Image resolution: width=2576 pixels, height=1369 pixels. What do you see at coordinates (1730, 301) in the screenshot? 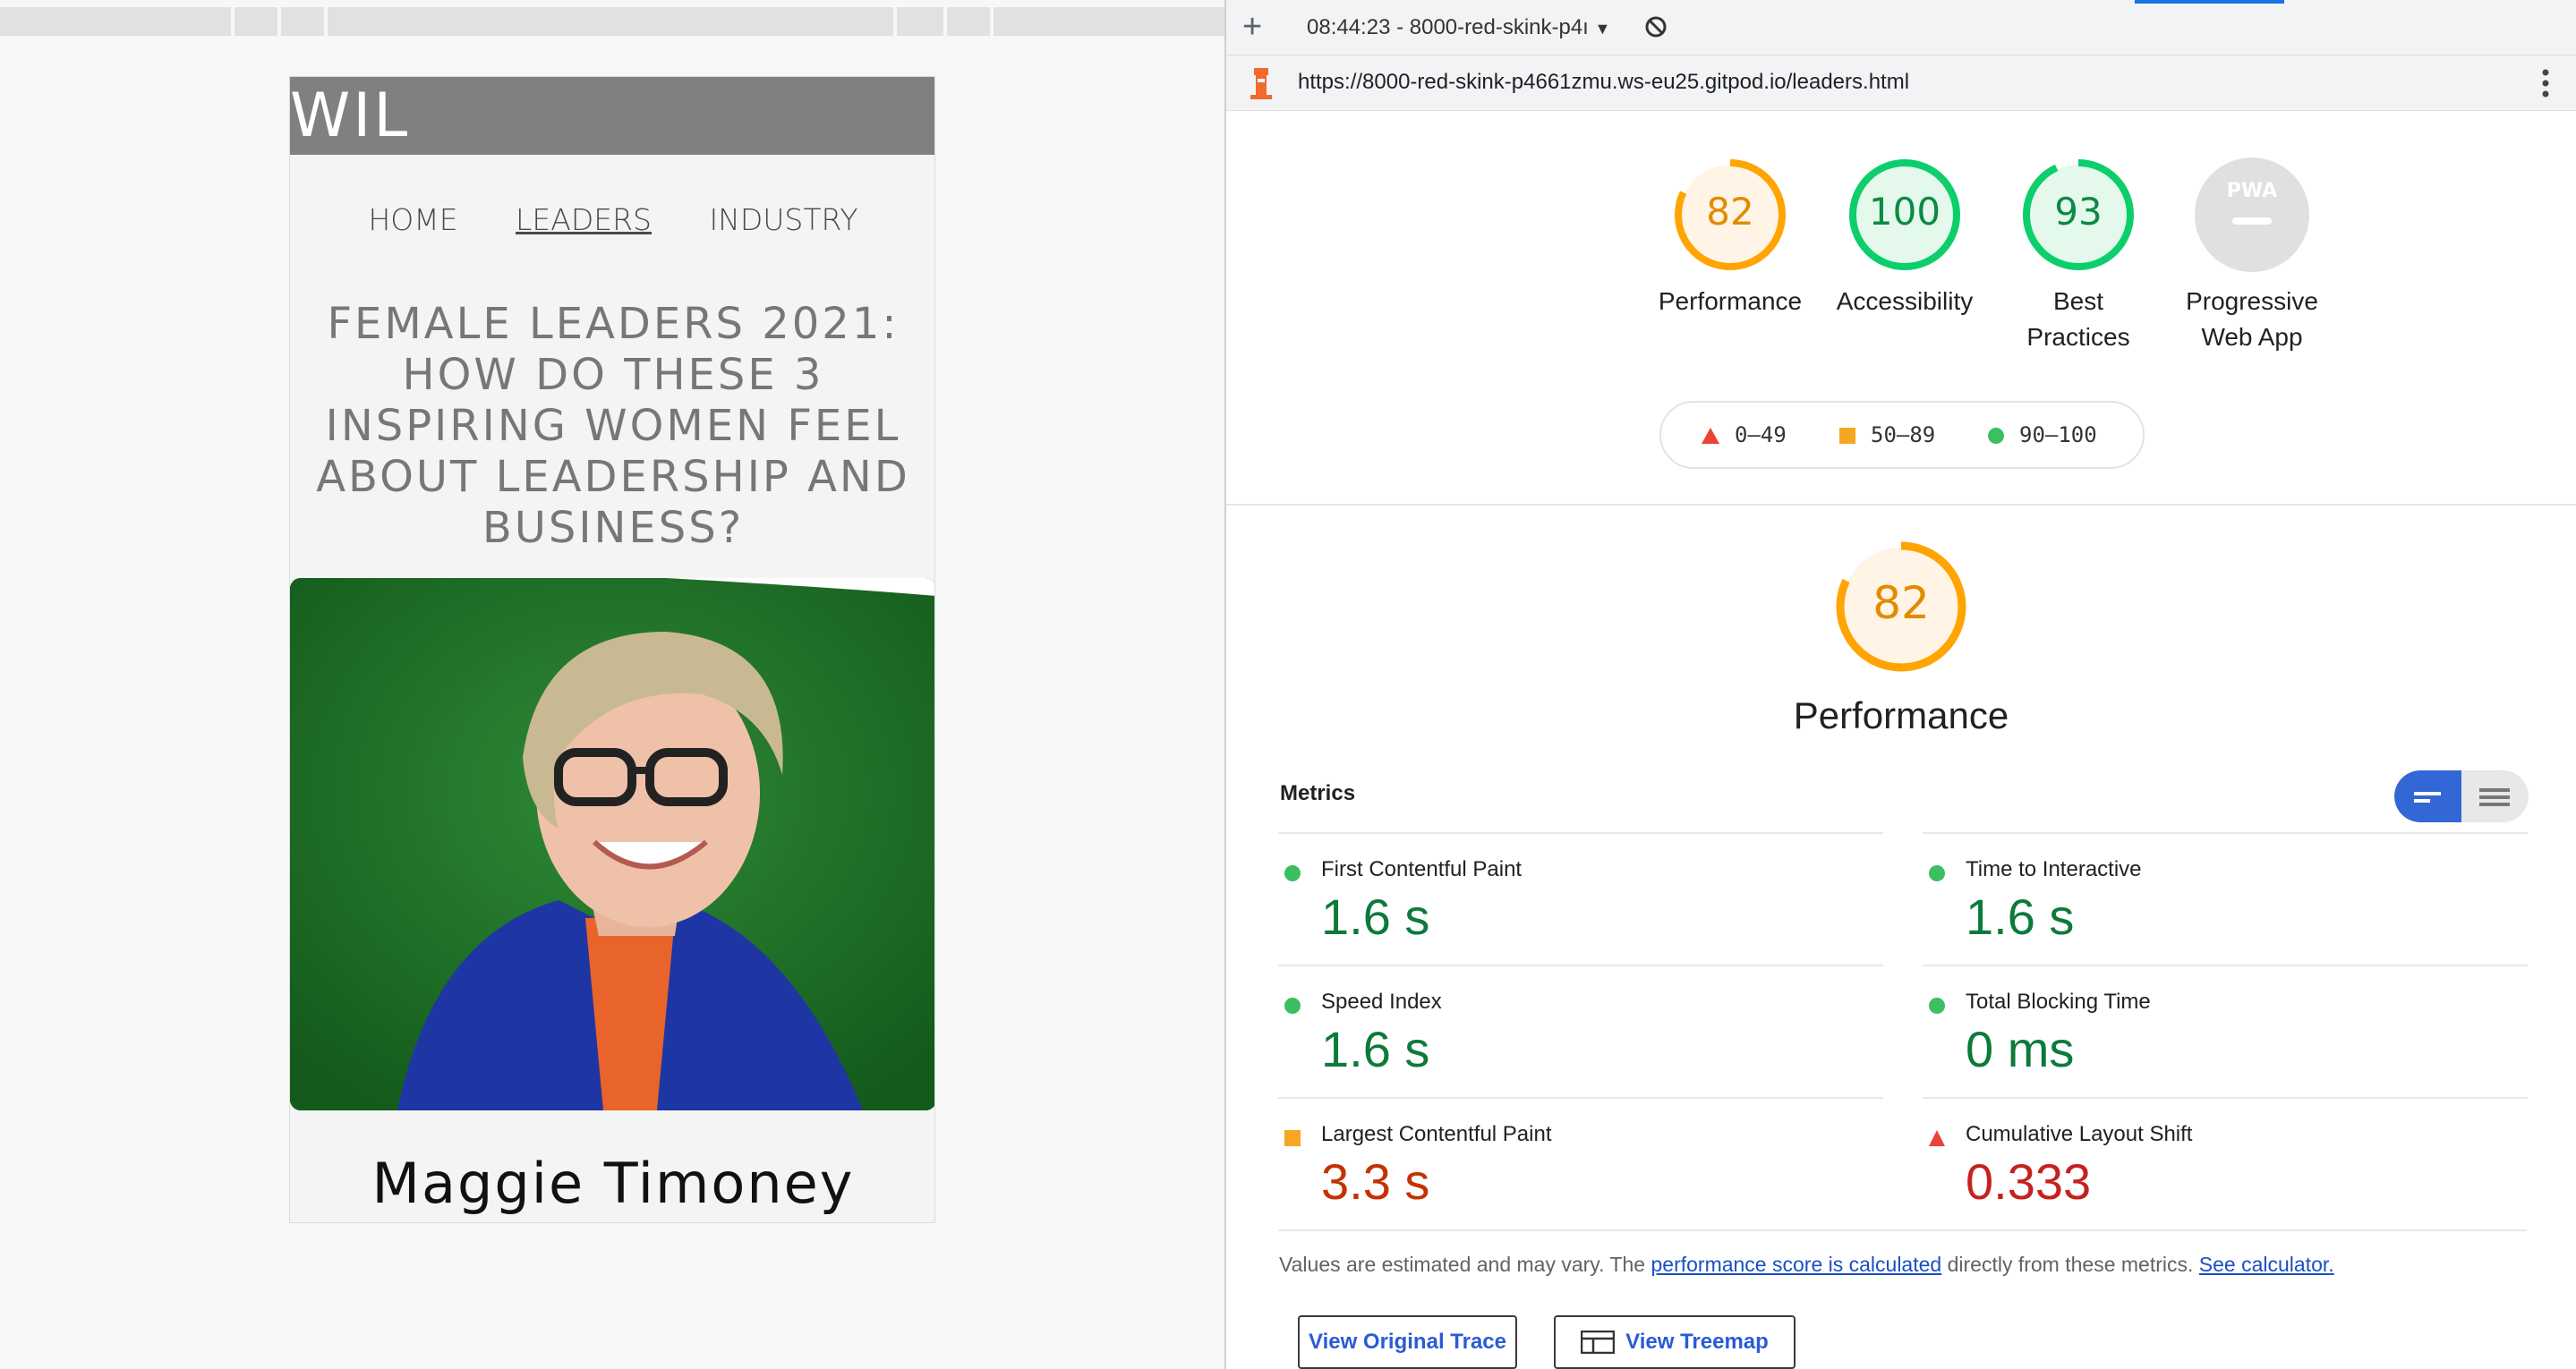
I see `gauge-label: Performance` at bounding box center [1730, 301].